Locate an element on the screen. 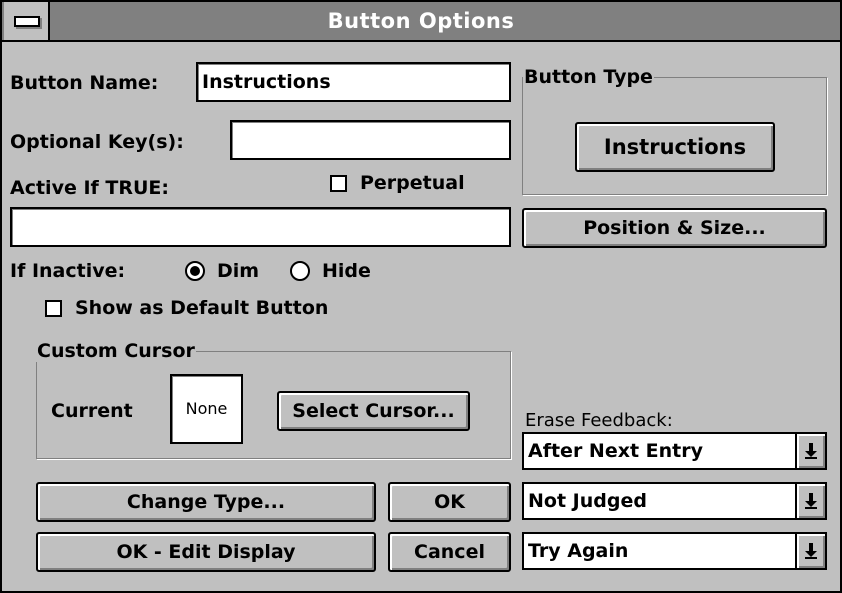  optional-keys-label: Optional Key(s): is located at coordinates (97, 142).